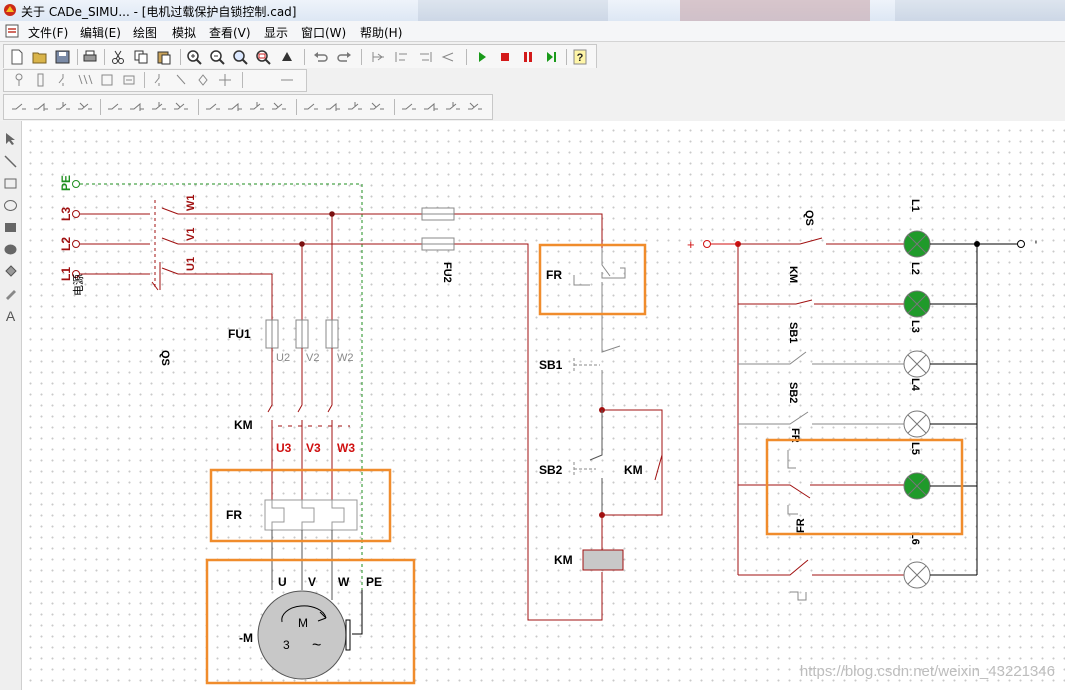  What do you see at coordinates (374, 582) in the screenshot?
I see `motor-term-pe: PE` at bounding box center [374, 582].